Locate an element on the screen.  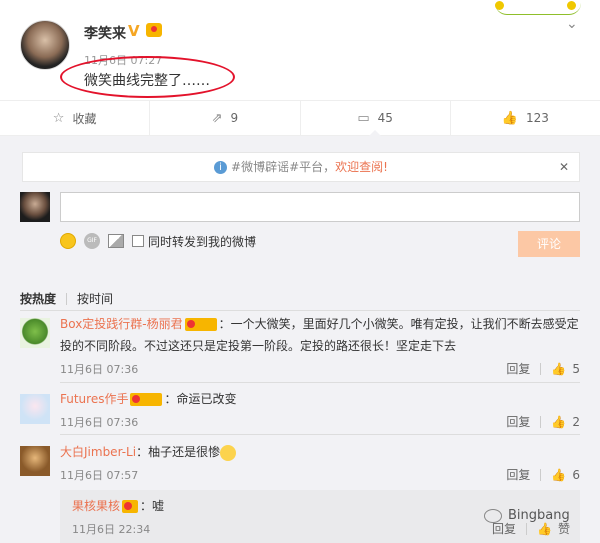
wechat-icon is located at coordinates (493, 515).